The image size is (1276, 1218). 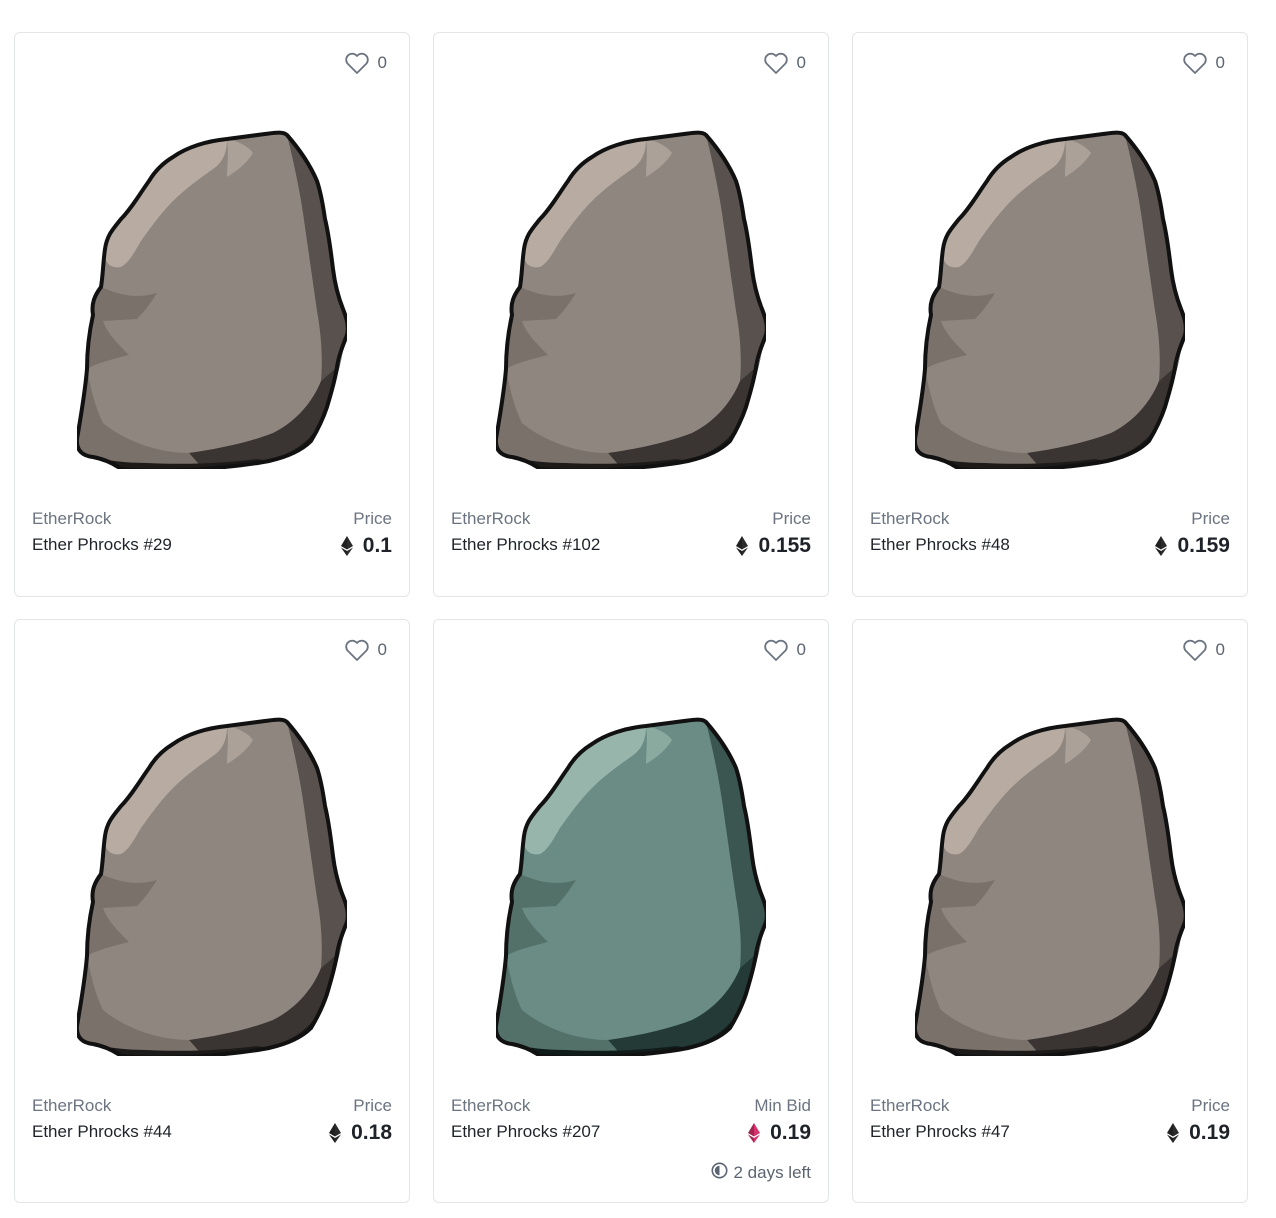 What do you see at coordinates (1203, 545) in the screenshot?
I see `price-amount: 0.159` at bounding box center [1203, 545].